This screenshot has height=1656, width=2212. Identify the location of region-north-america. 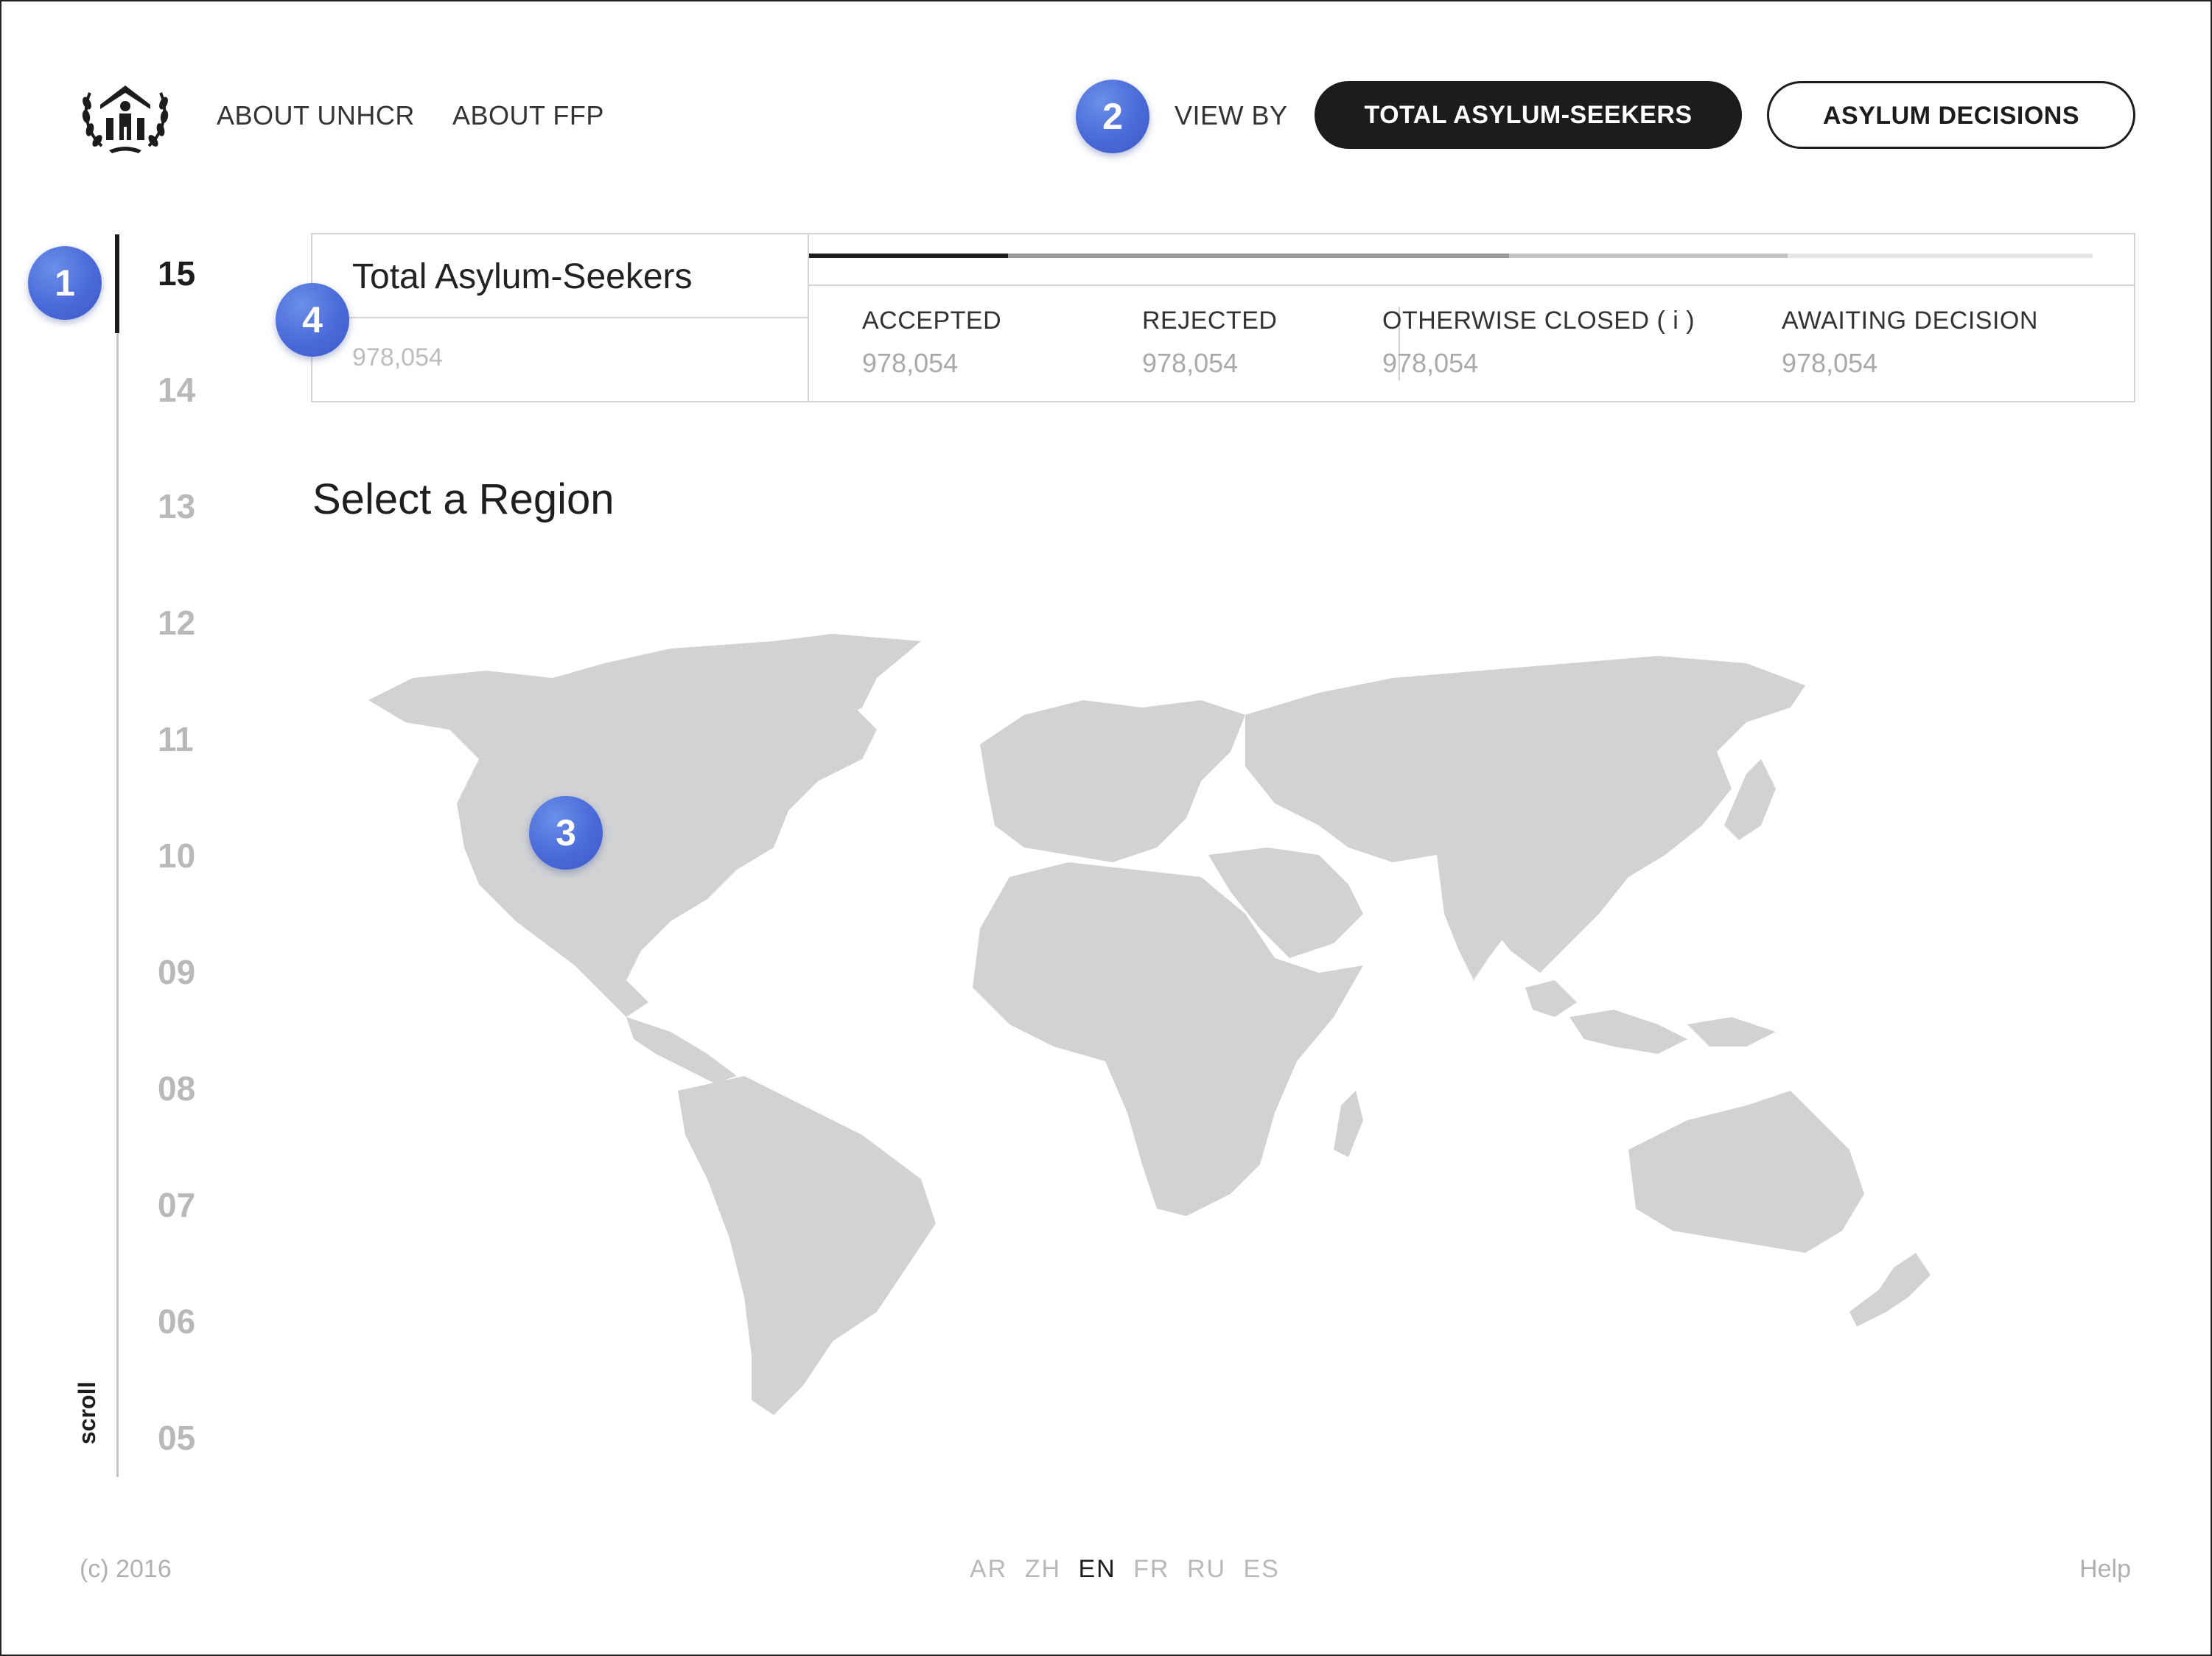
(622, 829).